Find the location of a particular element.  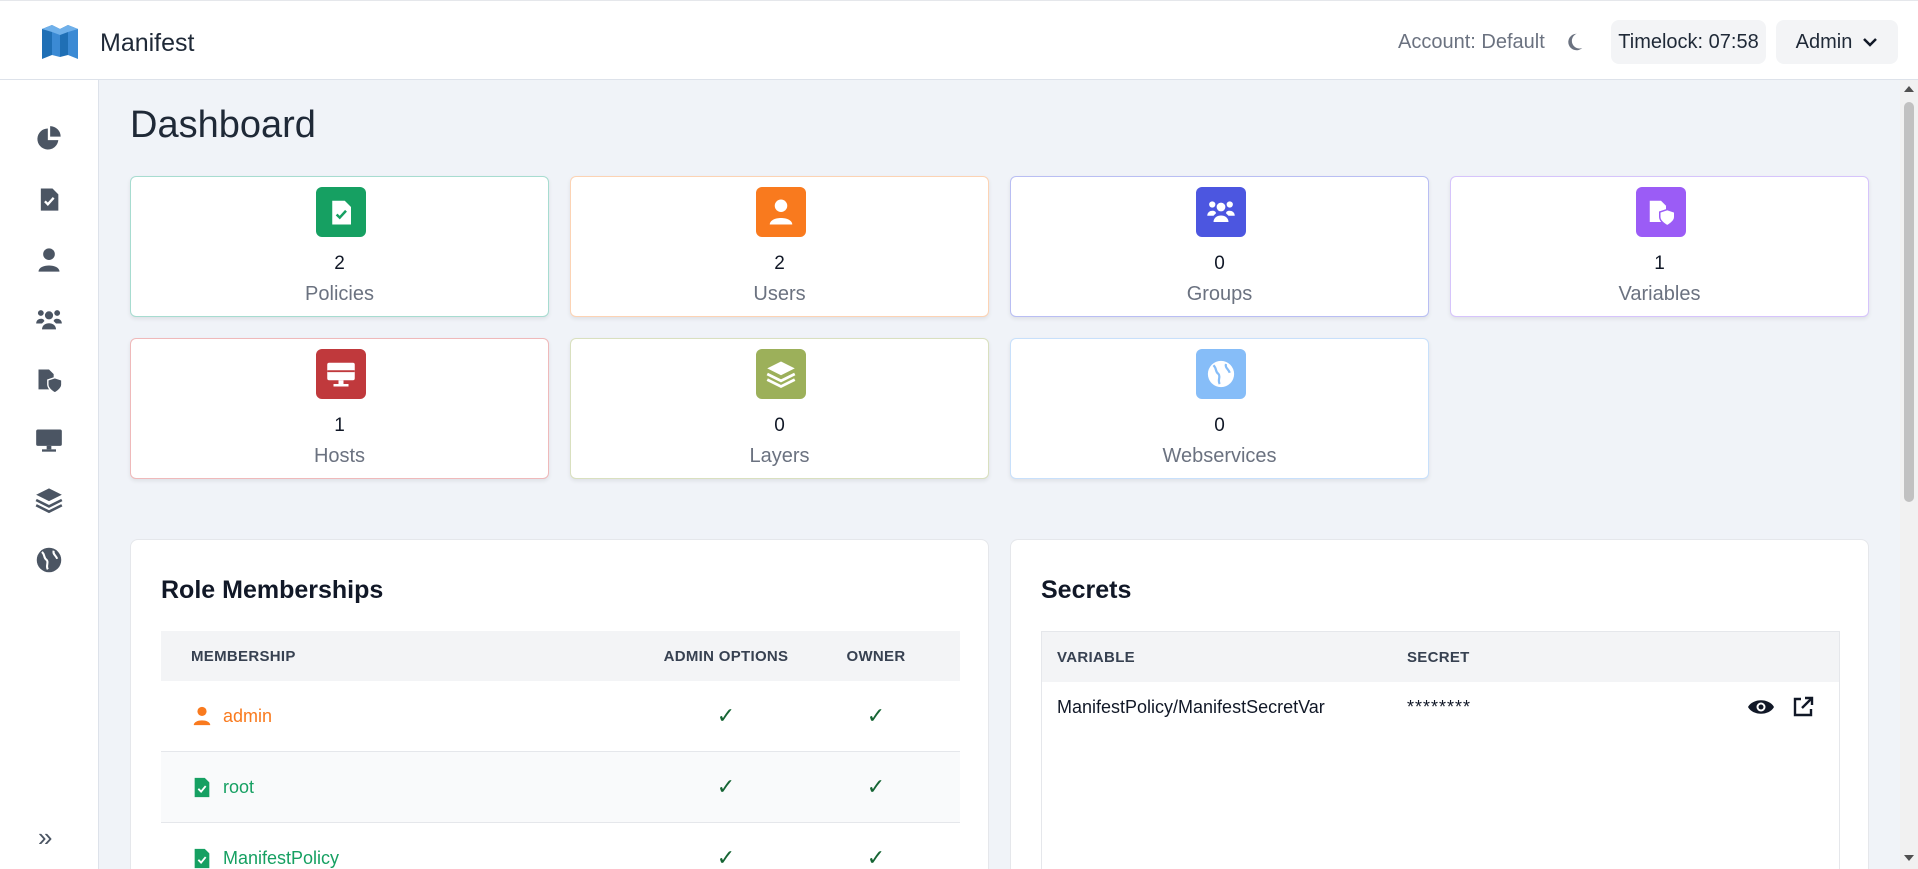

moon-icon is located at coordinates (1574, 42).